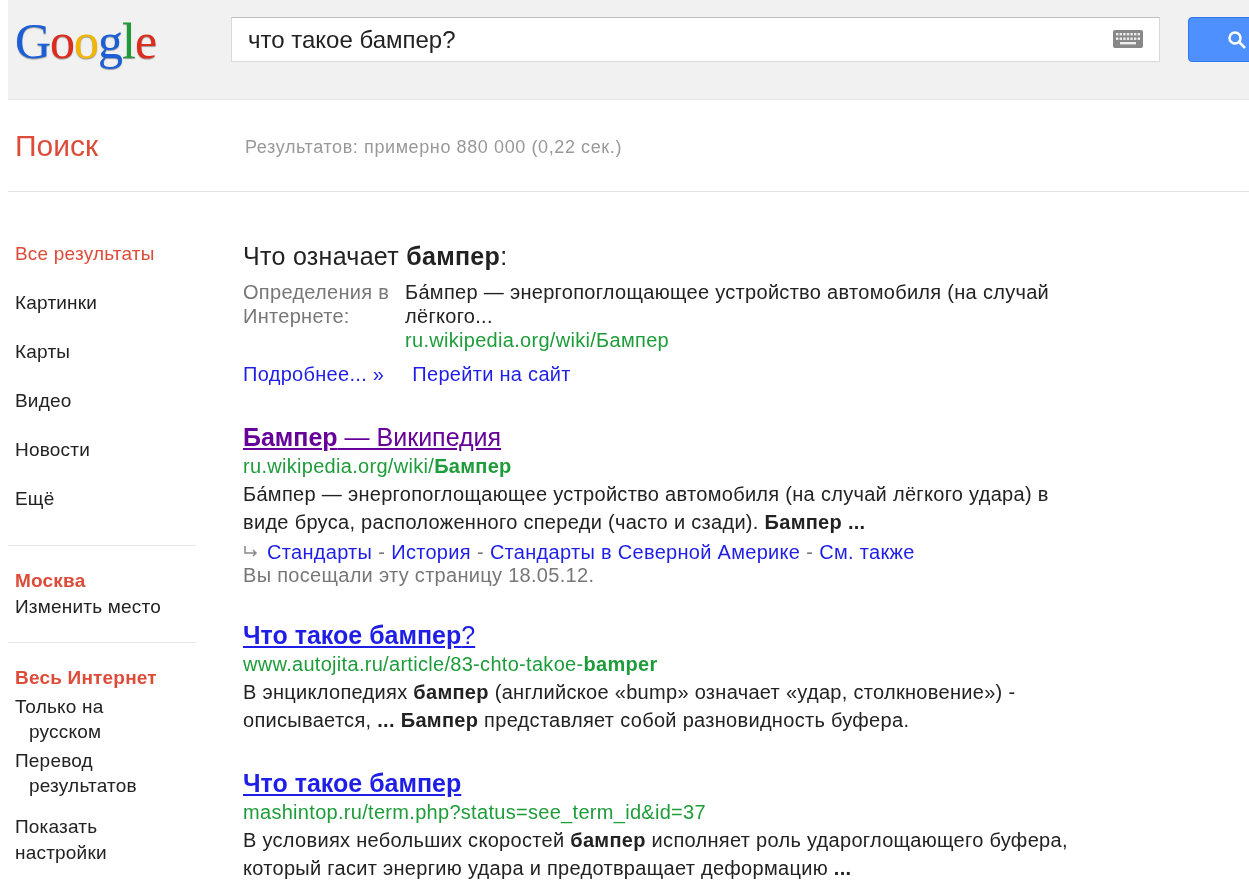  I want to click on section-title: Поиск, so click(57, 146).